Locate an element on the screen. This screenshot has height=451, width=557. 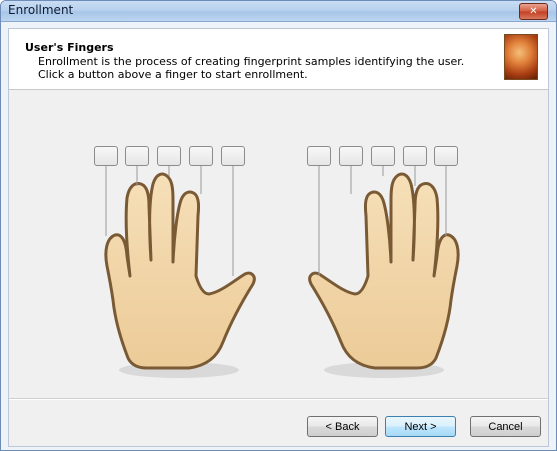
right-index-button is located at coordinates (351, 156).